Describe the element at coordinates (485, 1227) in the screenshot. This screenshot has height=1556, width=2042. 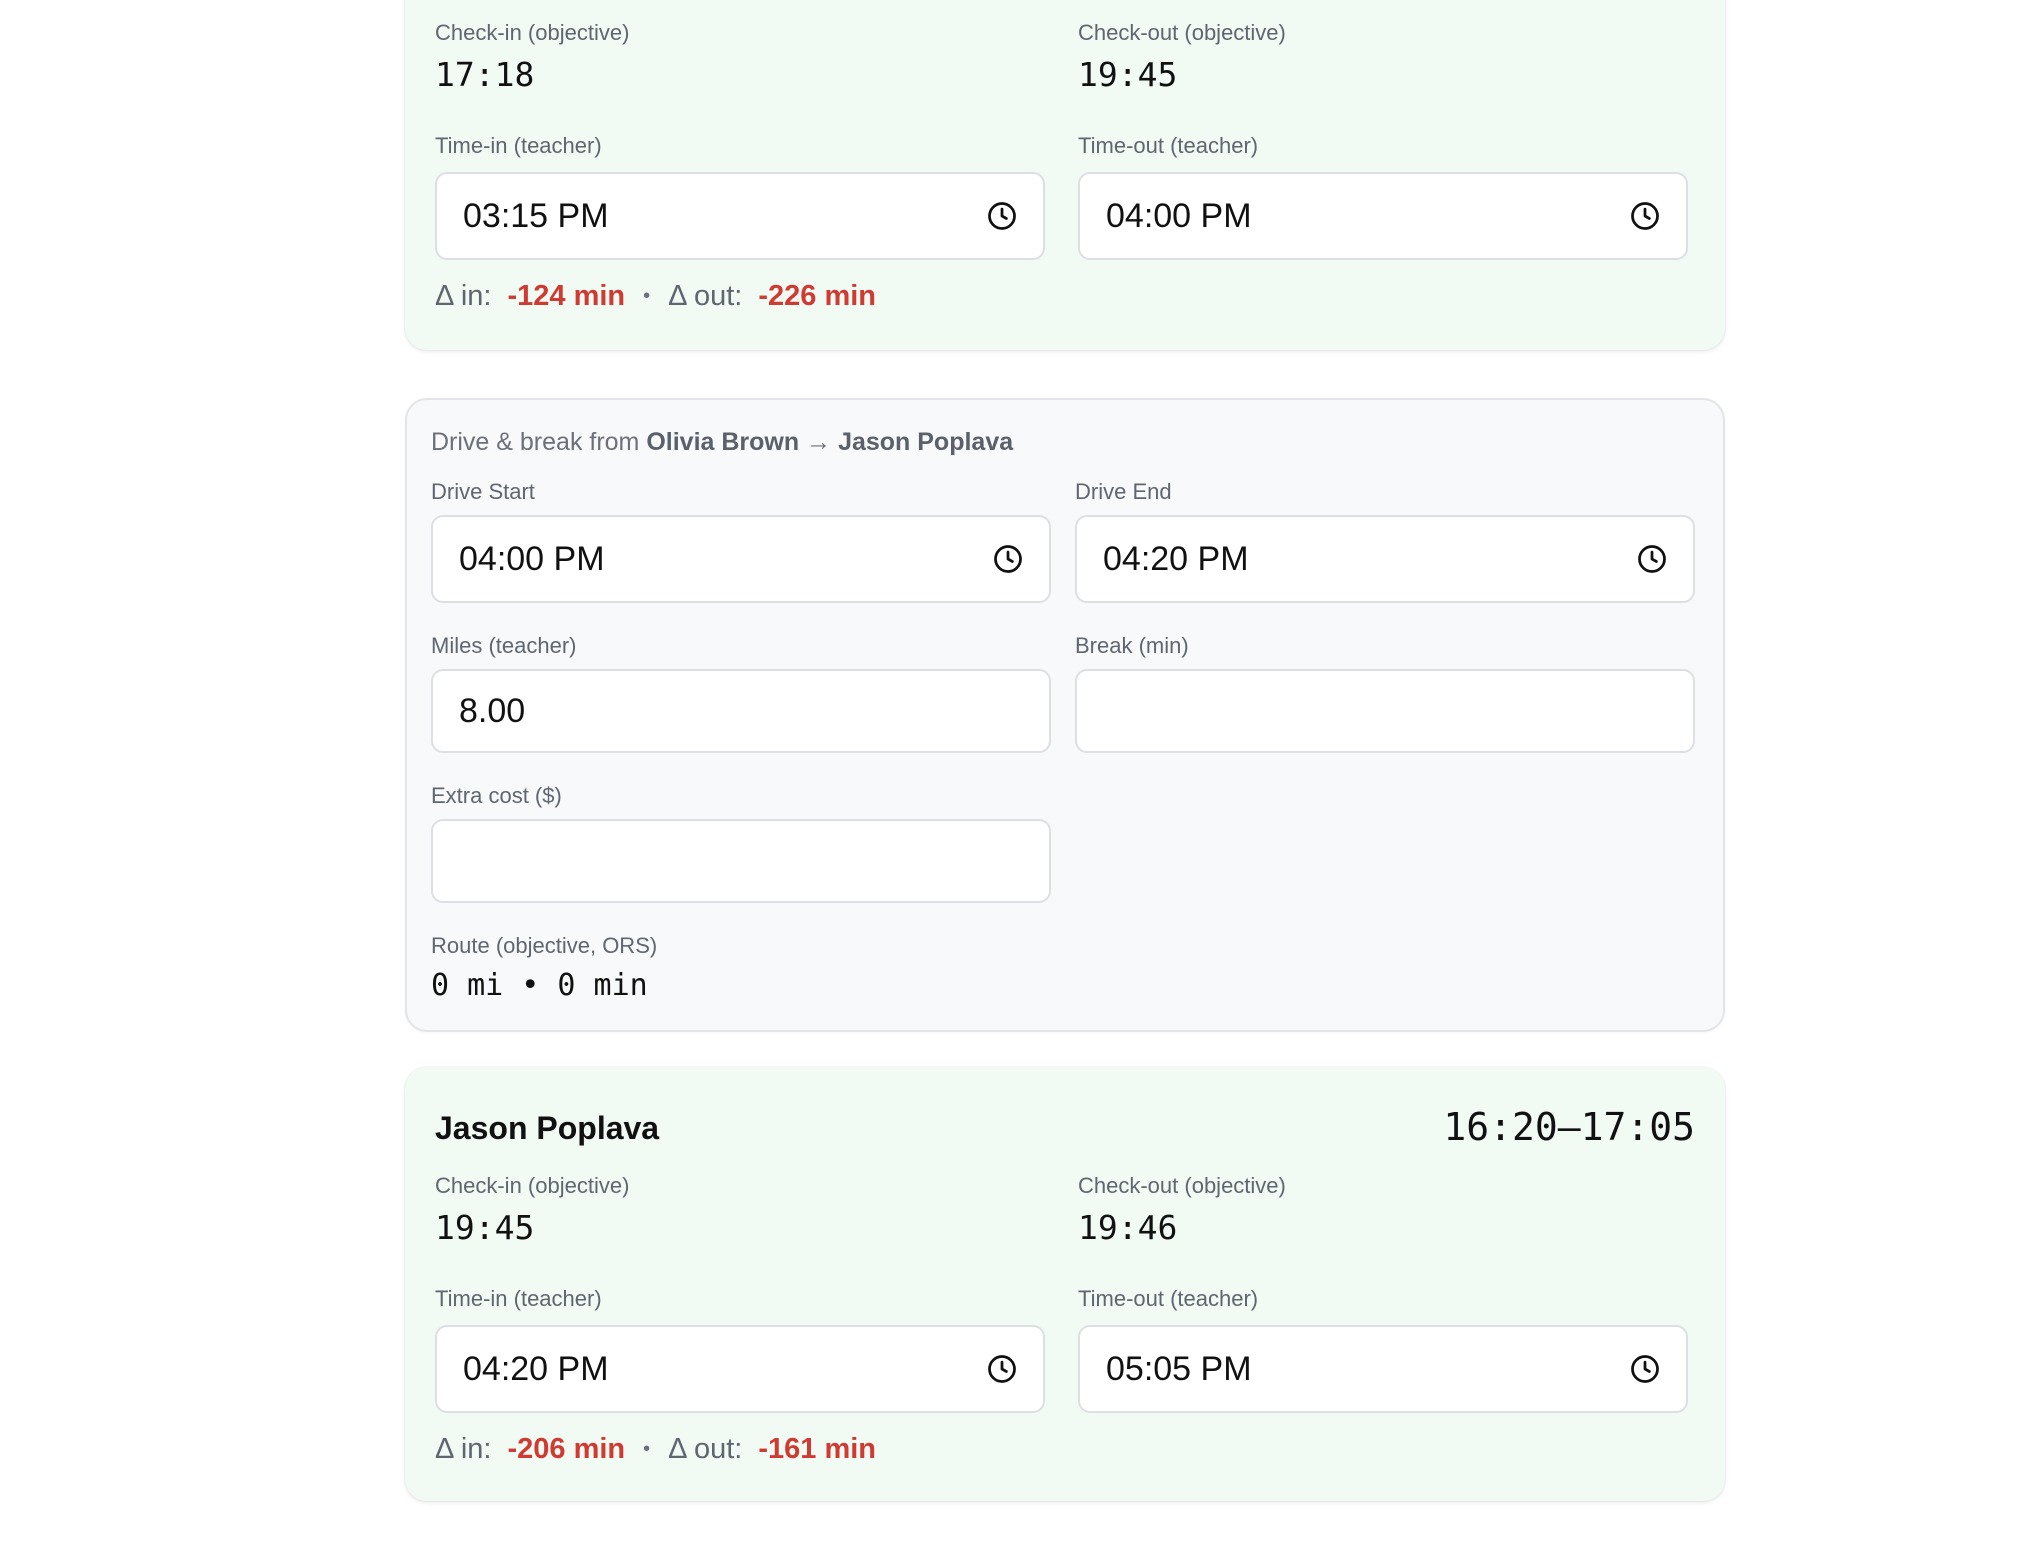
I see `checkin-objective-value: 19:45` at that location.